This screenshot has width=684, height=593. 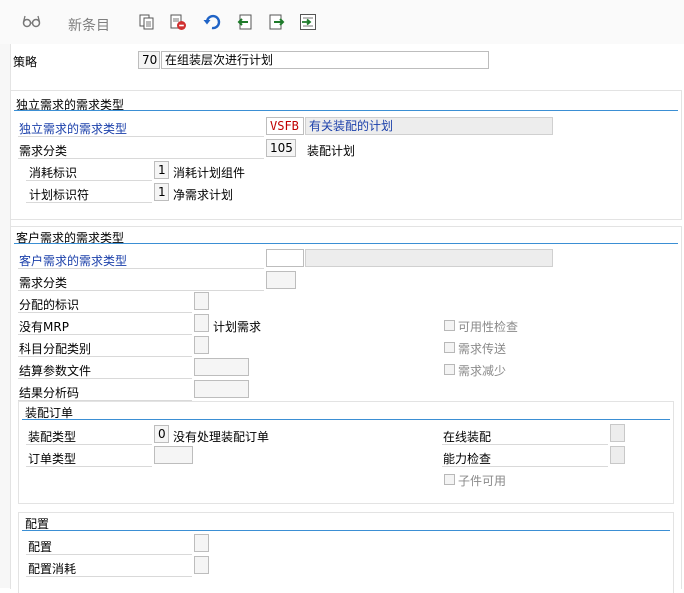 I want to click on cust-req-type-field, so click(x=285, y=258).